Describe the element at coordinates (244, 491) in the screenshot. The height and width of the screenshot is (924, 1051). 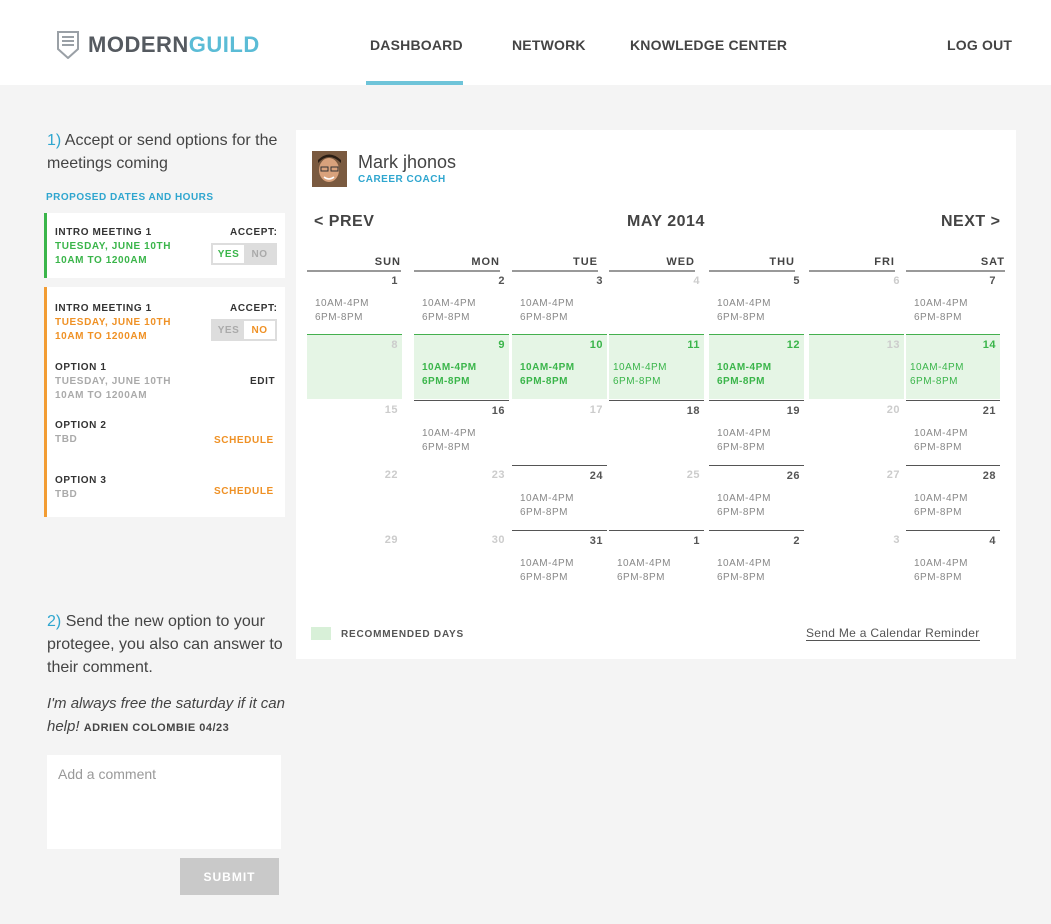
I see `option-3-schedule-link: SCHEDULE` at that location.